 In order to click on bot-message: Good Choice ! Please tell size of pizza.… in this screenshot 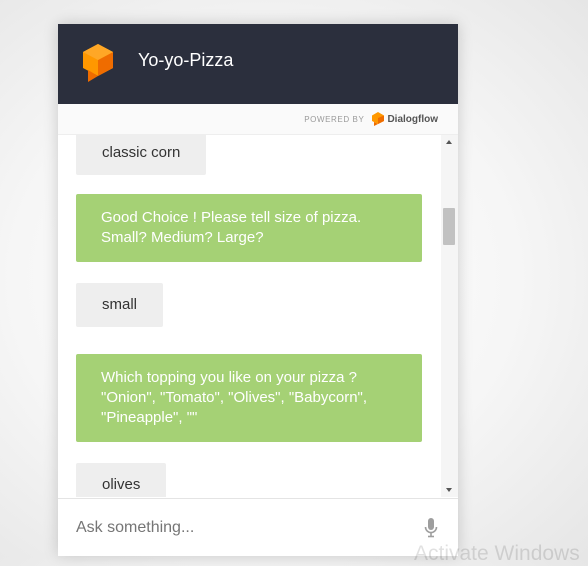, I will do `click(249, 228)`.